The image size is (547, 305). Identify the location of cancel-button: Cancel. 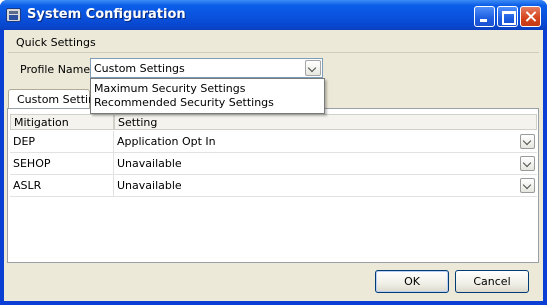
(492, 281).